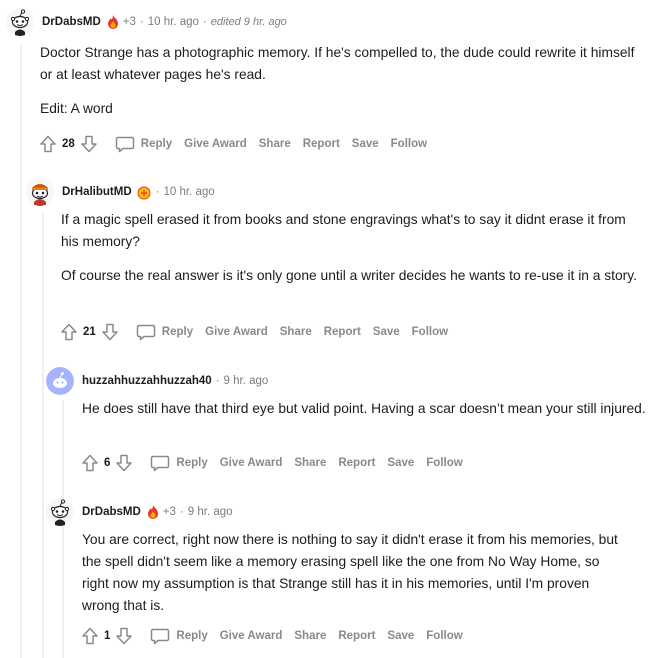  I want to click on username: huzzahhuzzahhuzzah40, so click(147, 381).